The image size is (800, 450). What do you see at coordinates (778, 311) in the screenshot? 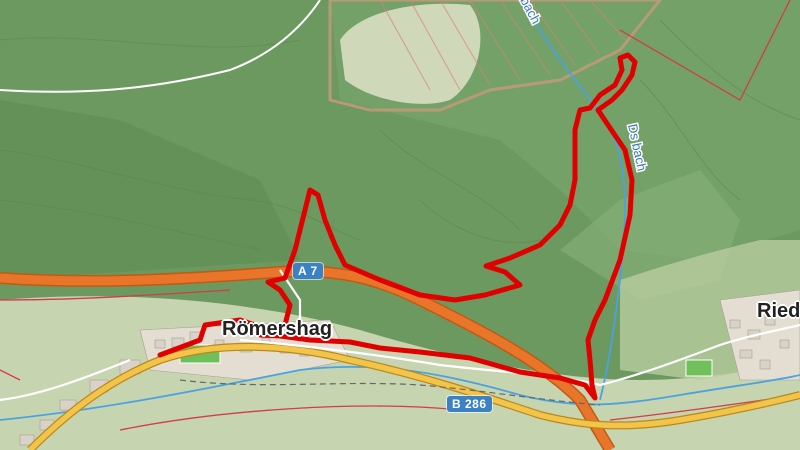
I see `place-label-ried: Ried` at bounding box center [778, 311].